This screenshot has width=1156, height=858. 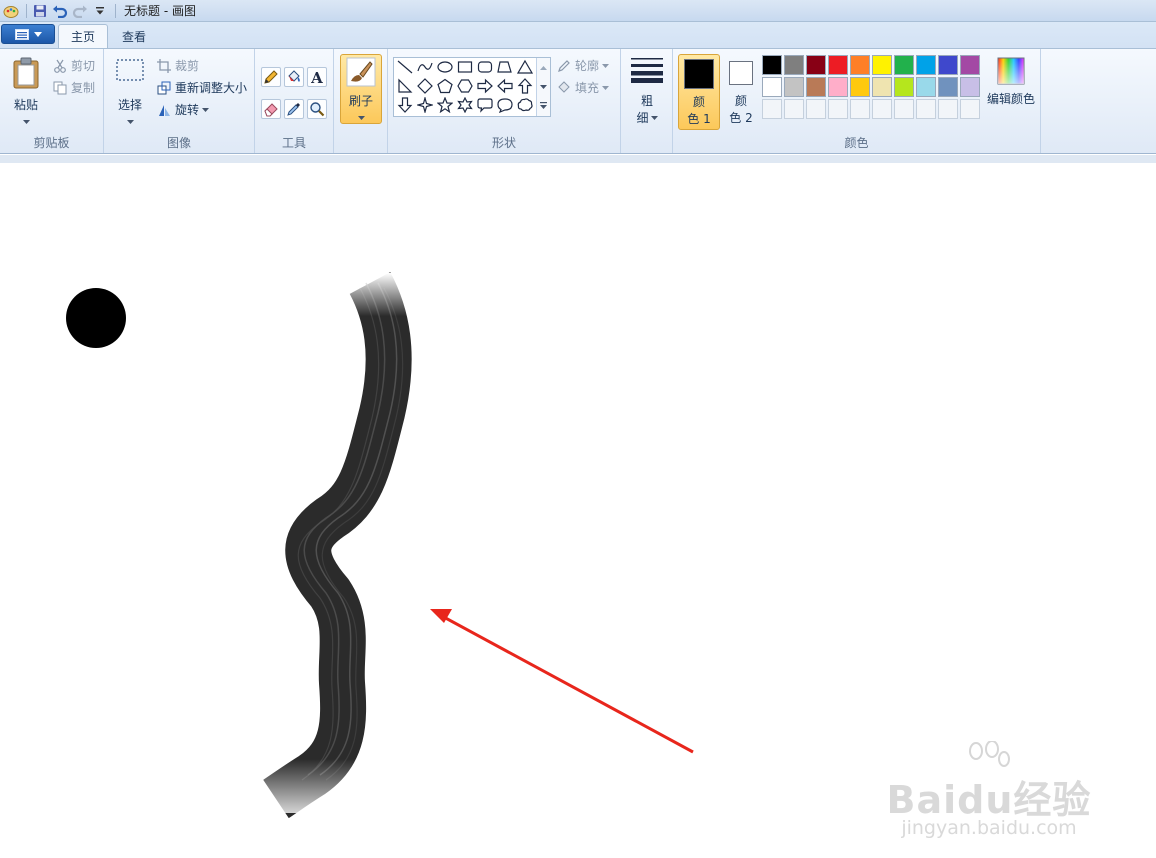 I want to click on image-group-label: 图像, so click(x=178, y=143).